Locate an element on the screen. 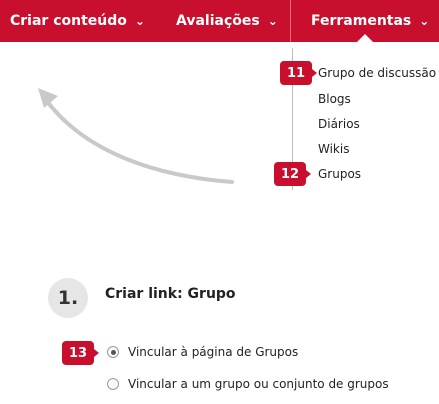 The image size is (439, 404). option-vincular-pagina-grupos: Vincular à página de Grupos is located at coordinates (202, 352).